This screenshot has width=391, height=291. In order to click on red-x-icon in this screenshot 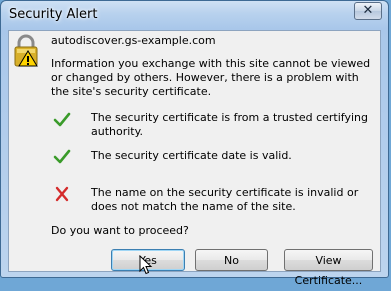, I will do `click(62, 194)`.